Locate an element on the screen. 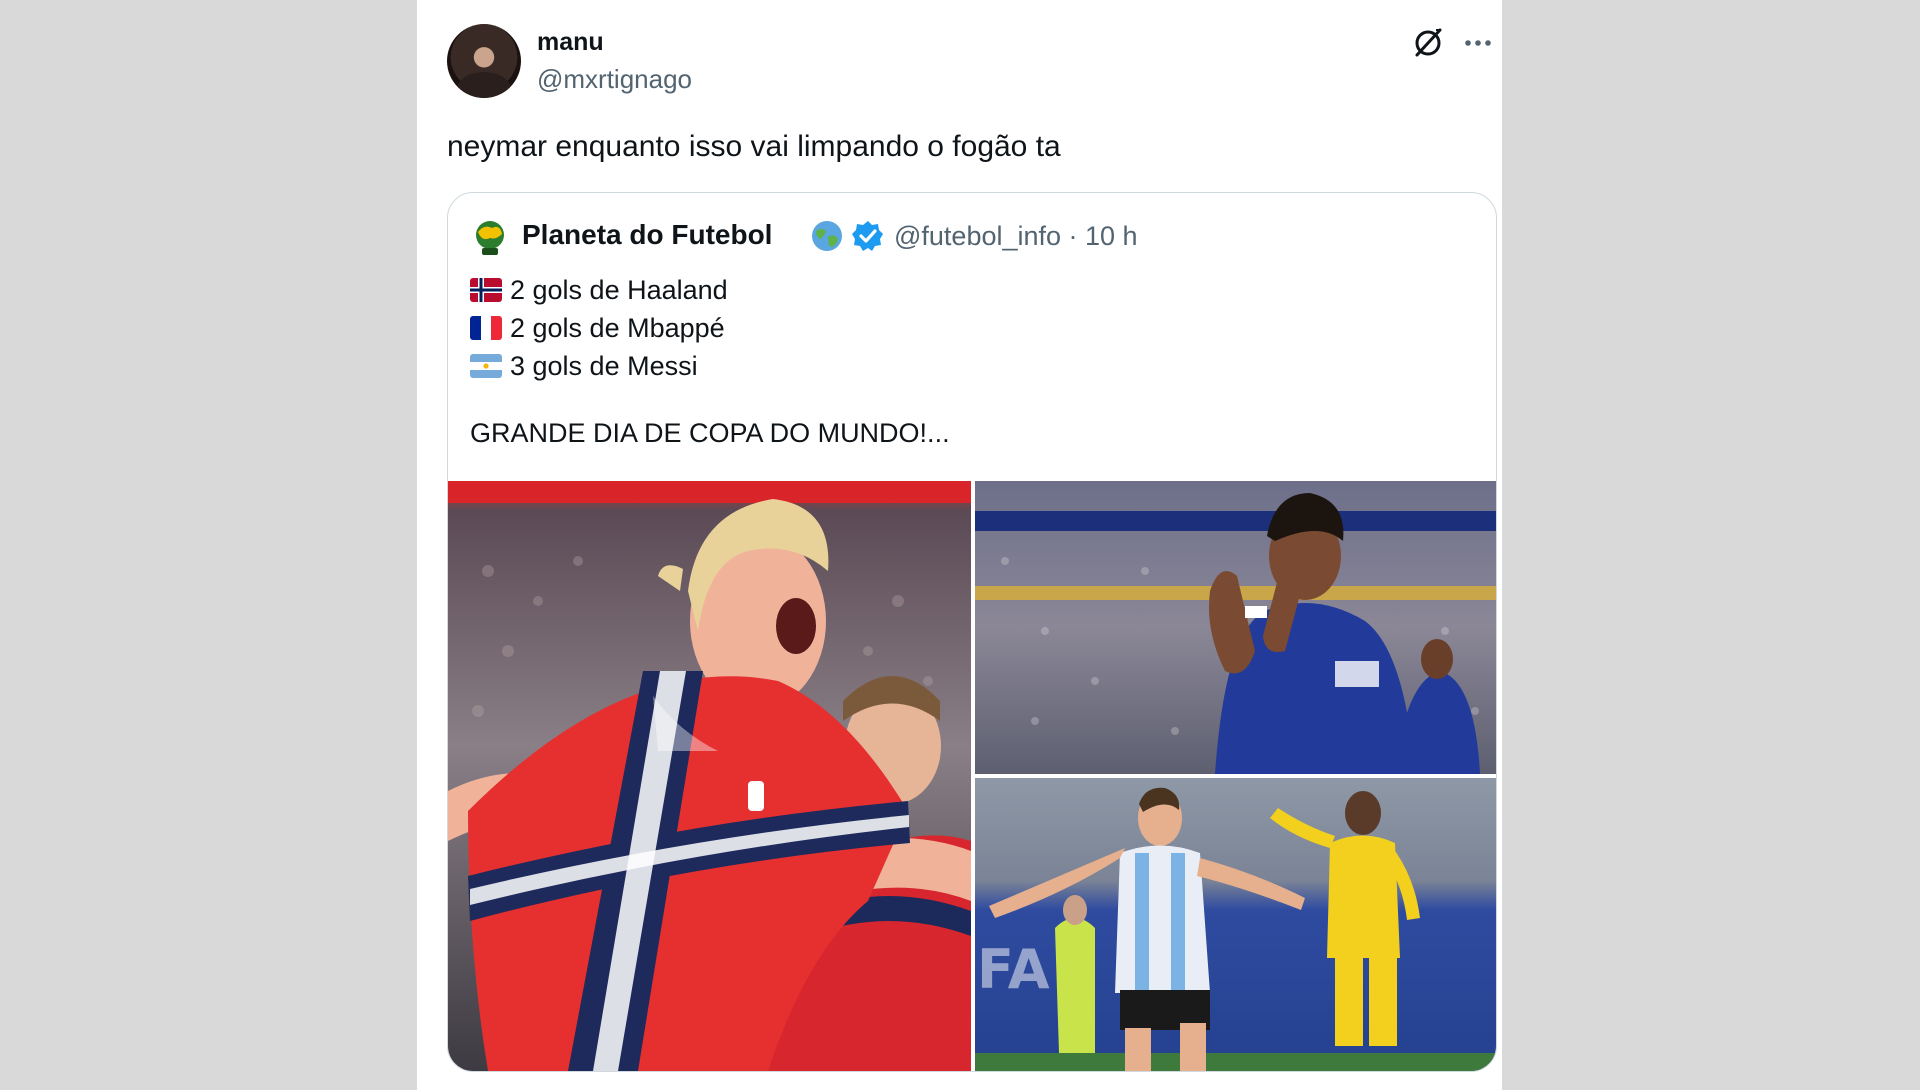 The width and height of the screenshot is (1920, 1090). haaland-photo is located at coordinates (709, 776).